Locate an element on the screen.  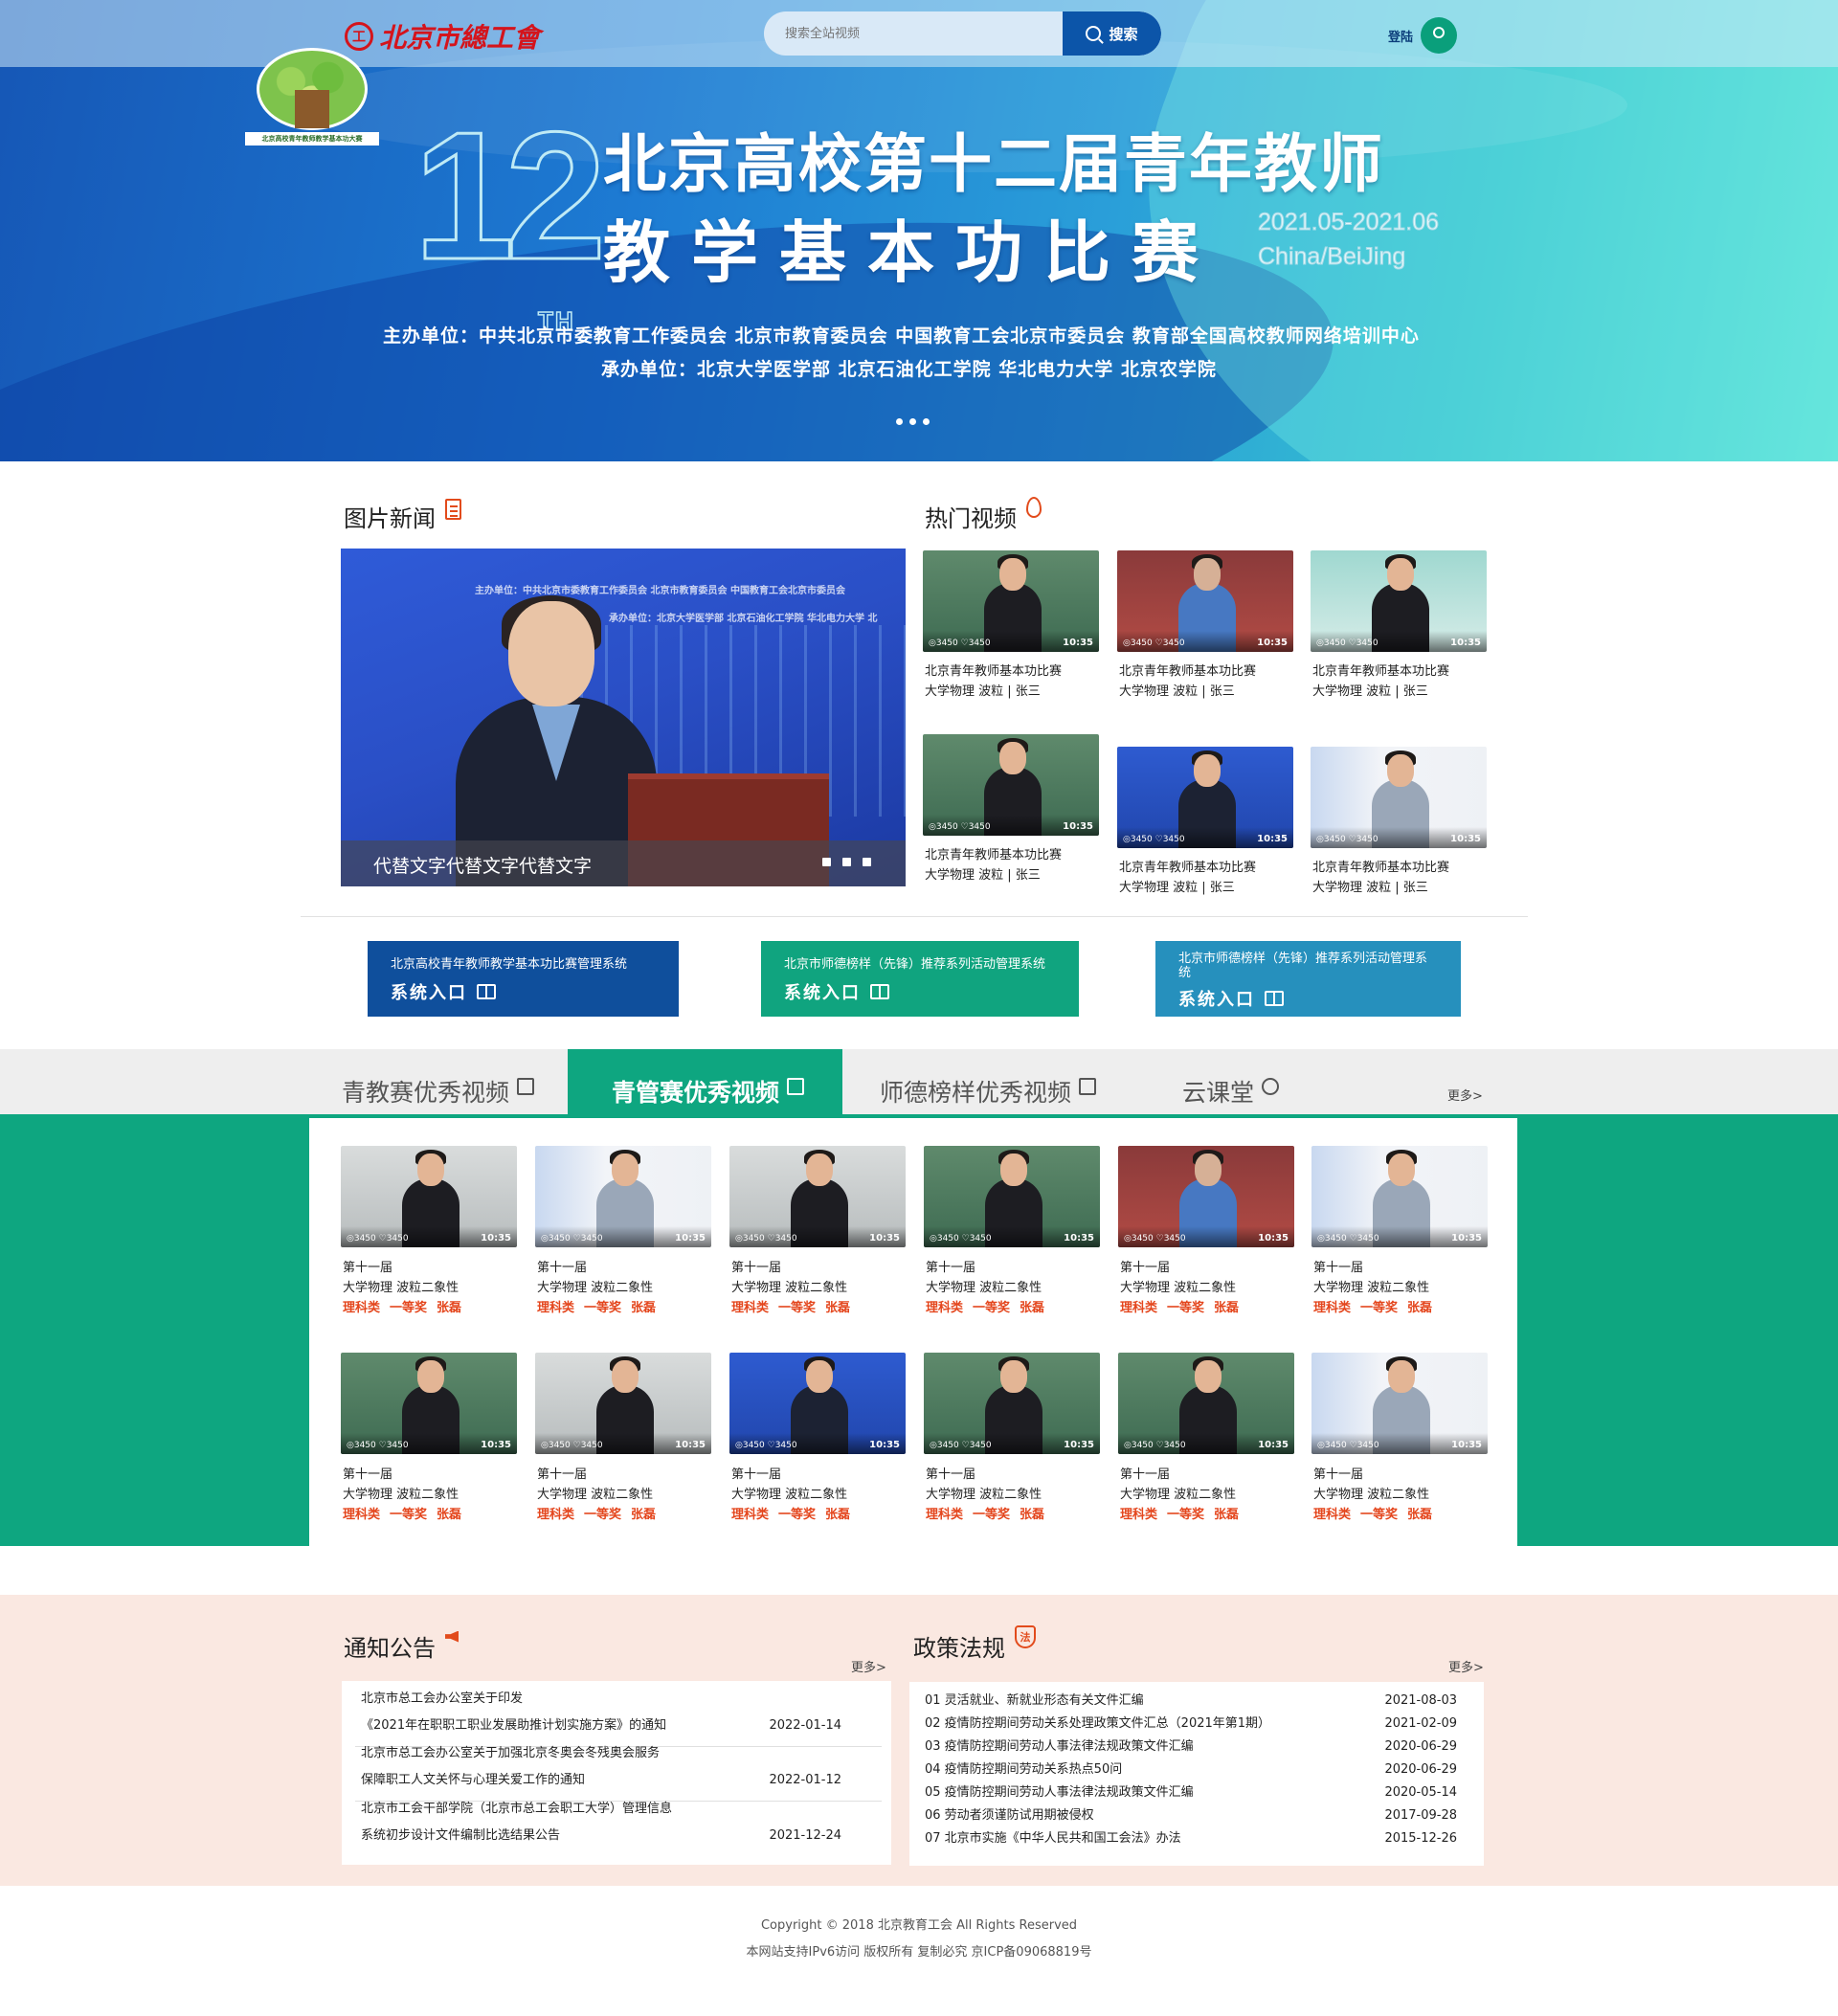
list-item: 06 劳动者须谨防试用期被侵权 2017-09-28 is located at coordinates (1203, 1816).